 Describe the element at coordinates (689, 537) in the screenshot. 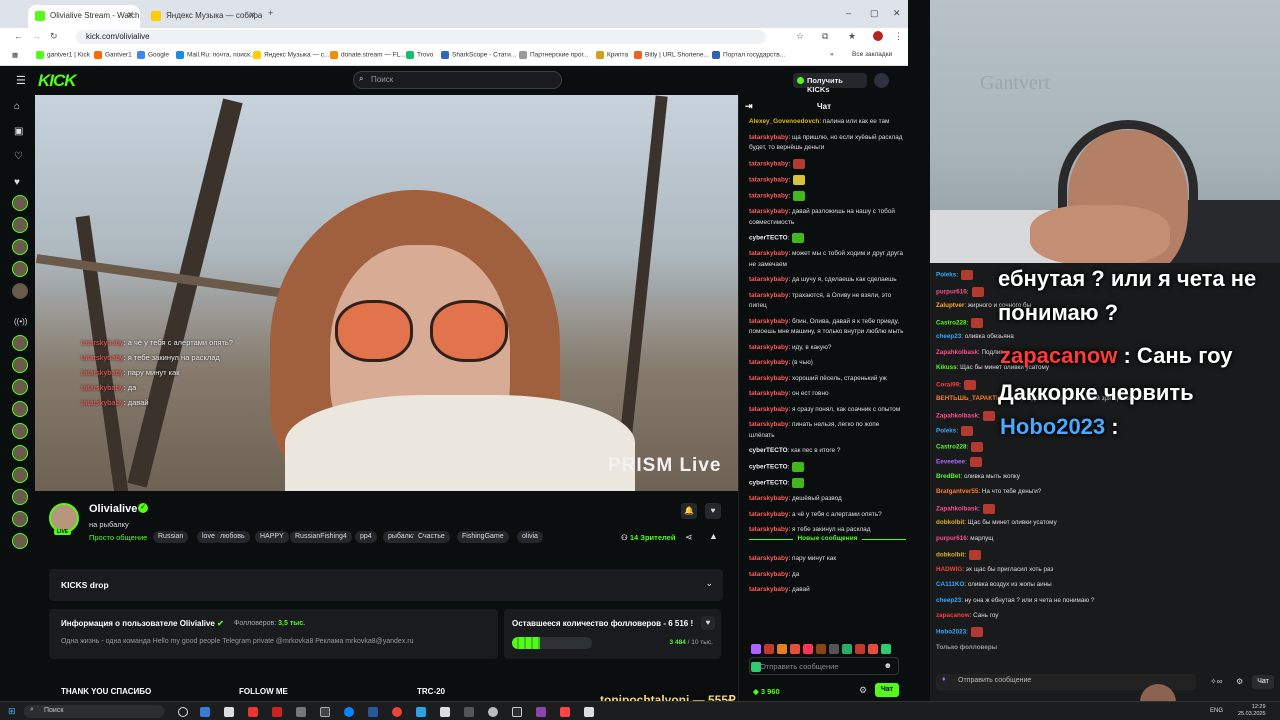

I see `share-icon: ⋖` at that location.